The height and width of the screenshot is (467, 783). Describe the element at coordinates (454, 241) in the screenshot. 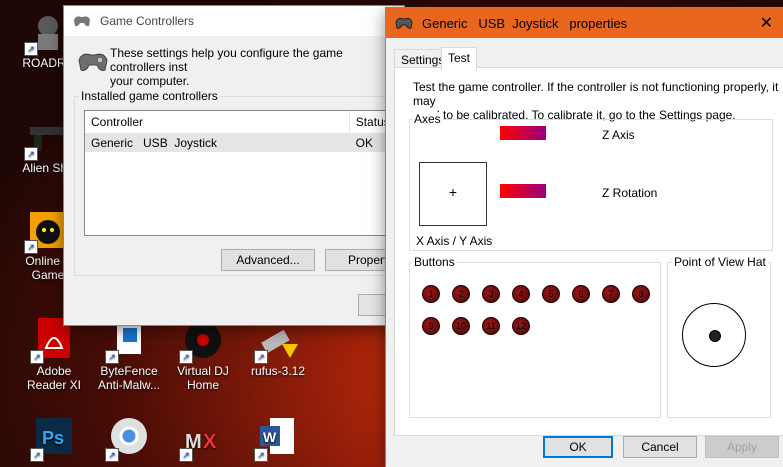

I see `xy-axis-label: X Axis / Y Axis` at that location.